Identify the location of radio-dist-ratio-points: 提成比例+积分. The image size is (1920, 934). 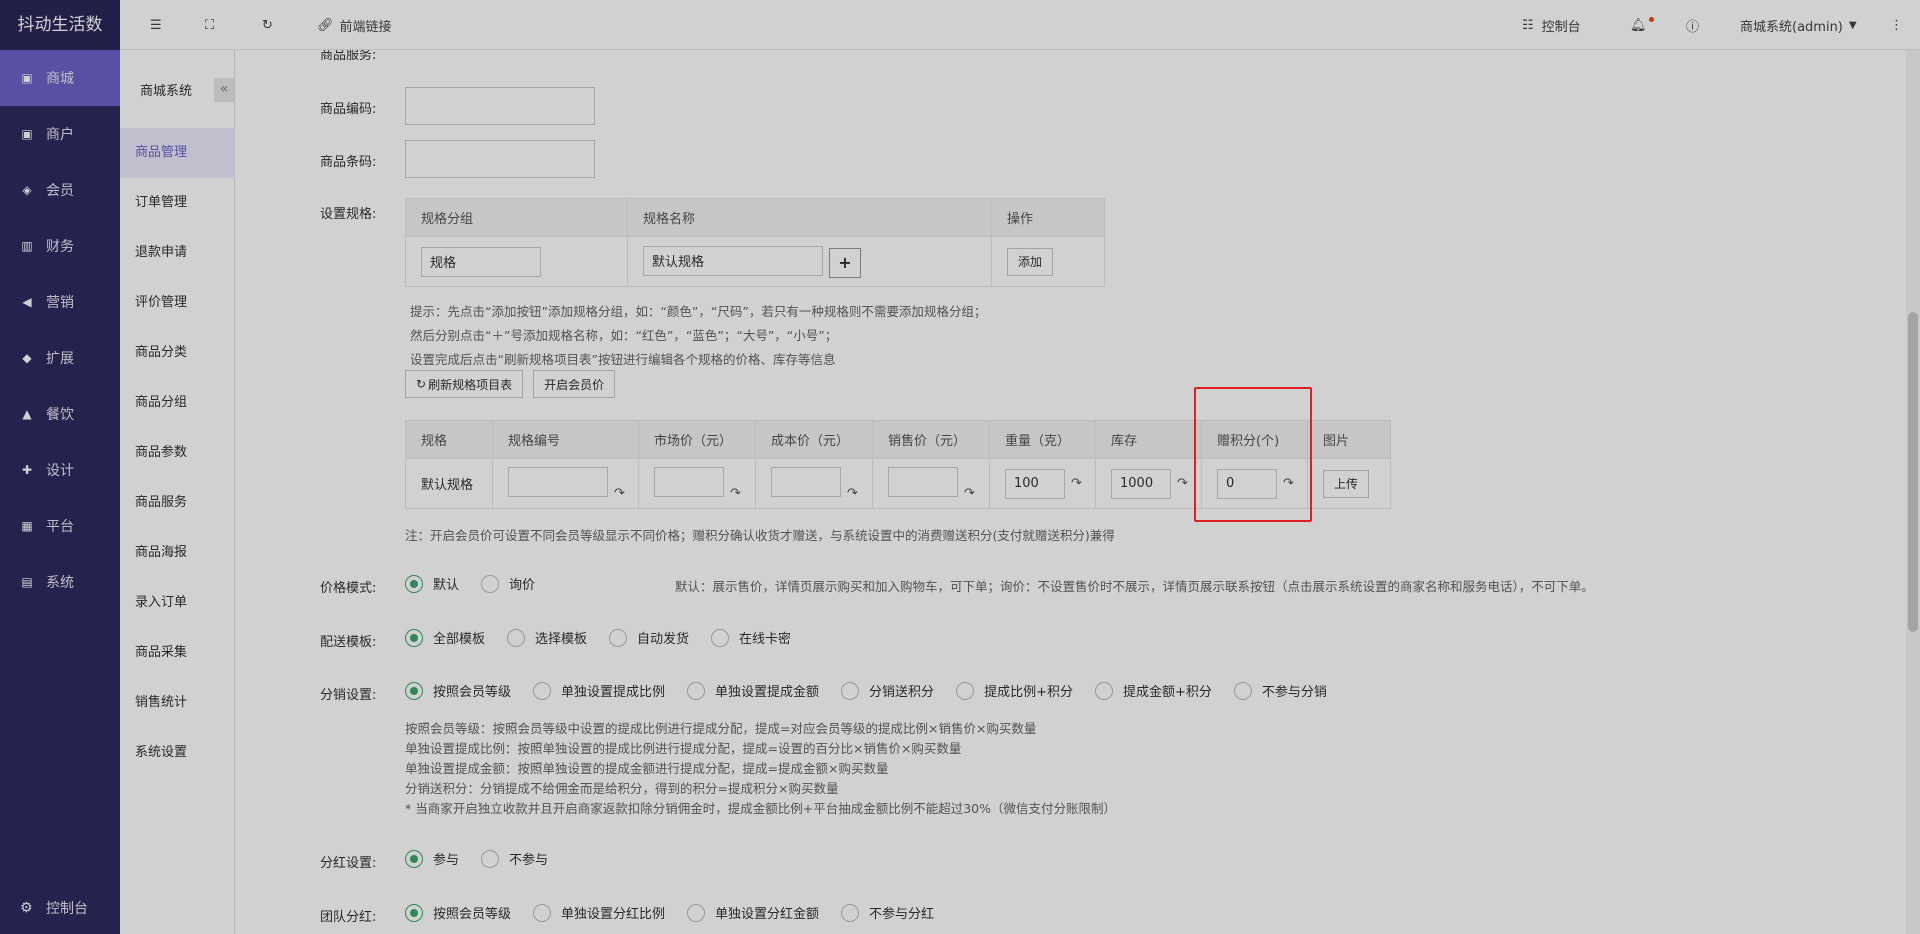
(1014, 690).